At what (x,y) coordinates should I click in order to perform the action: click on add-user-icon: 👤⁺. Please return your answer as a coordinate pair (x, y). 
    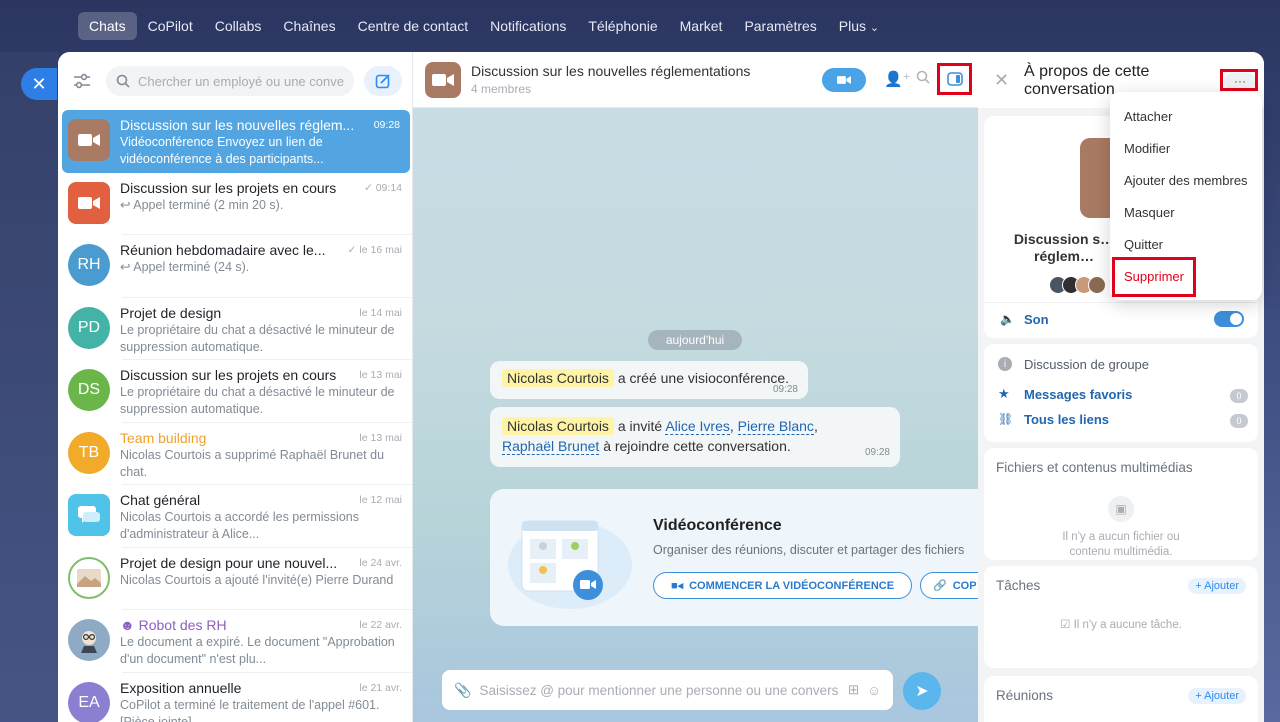
    Looking at the image, I should click on (897, 79).